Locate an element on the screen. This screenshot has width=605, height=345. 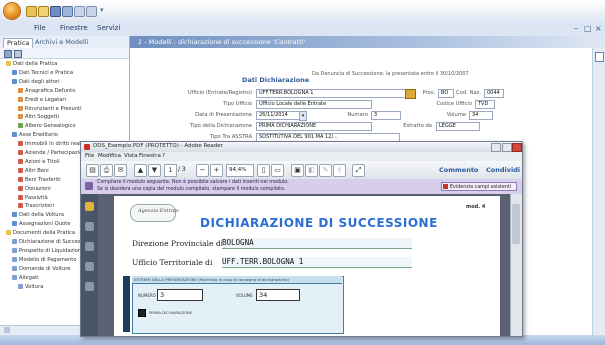
tree-item: Aziende / Partecipazioni is located at coordinates (52, 153).